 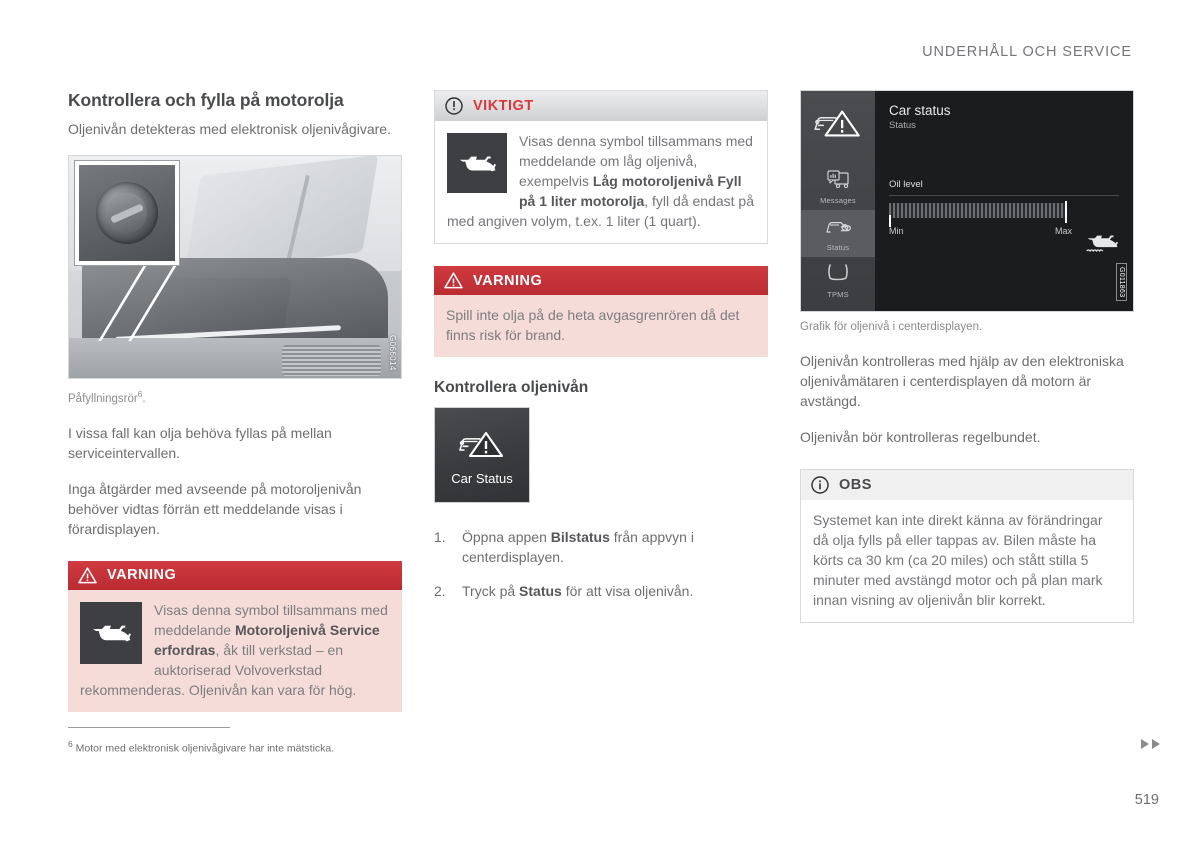 I want to click on diagnostics-icon, so click(x=838, y=310).